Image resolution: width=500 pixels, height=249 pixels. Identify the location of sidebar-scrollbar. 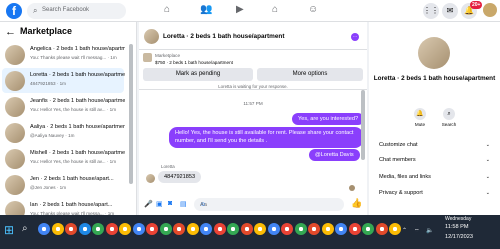
(131, 114).